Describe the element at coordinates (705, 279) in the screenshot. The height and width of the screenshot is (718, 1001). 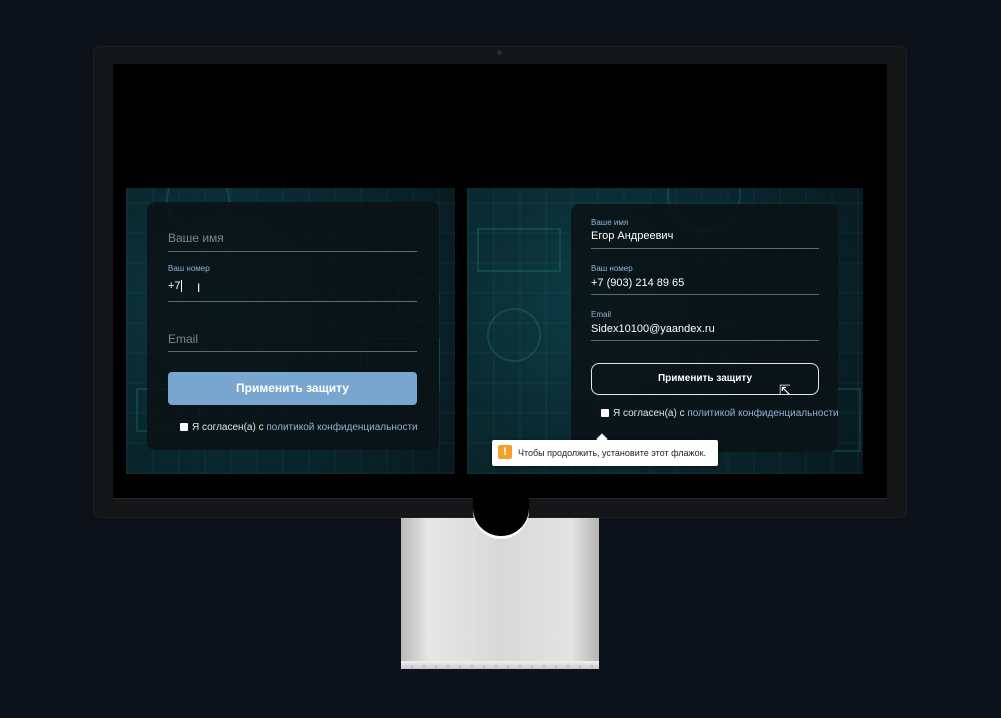
I see `phone-input: Ваш номер +7 (903) 214 89 65` at that location.